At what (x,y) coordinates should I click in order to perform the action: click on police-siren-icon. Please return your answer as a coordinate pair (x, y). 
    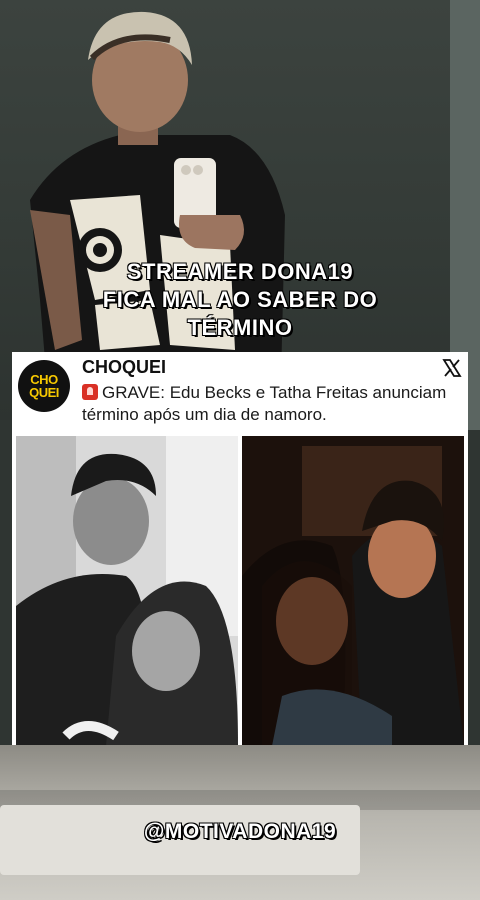
    Looking at the image, I should click on (90, 392).